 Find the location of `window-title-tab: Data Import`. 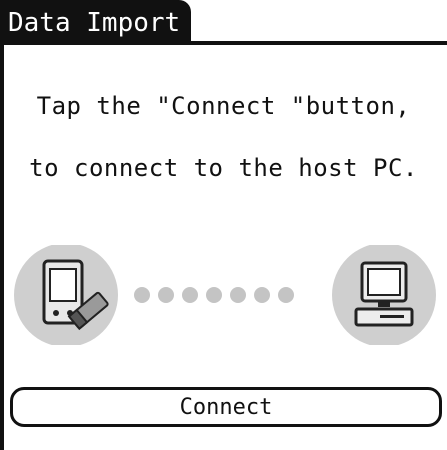

window-title-tab: Data Import is located at coordinates (95, 22).